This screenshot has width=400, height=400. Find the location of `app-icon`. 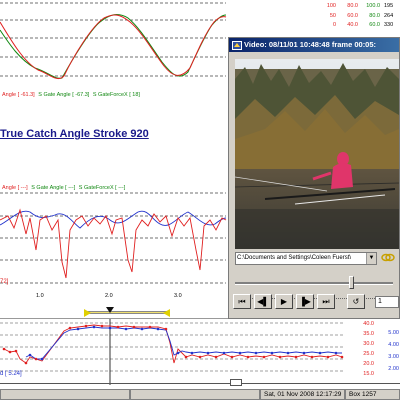

app-icon is located at coordinates (237, 45).